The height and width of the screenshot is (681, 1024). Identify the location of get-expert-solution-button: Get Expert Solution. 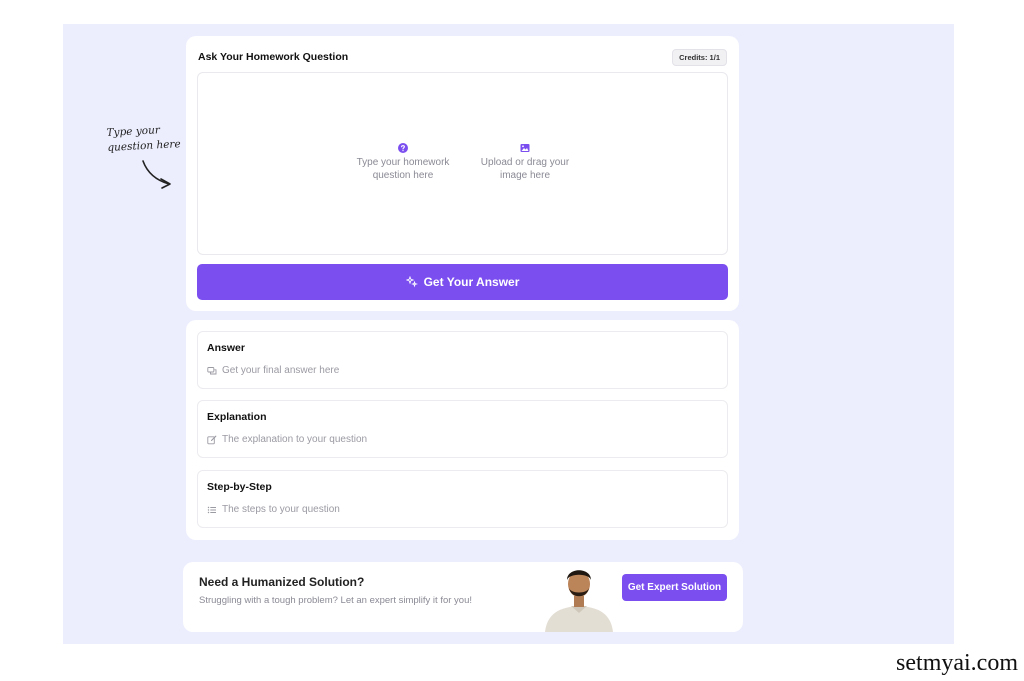
(674, 587).